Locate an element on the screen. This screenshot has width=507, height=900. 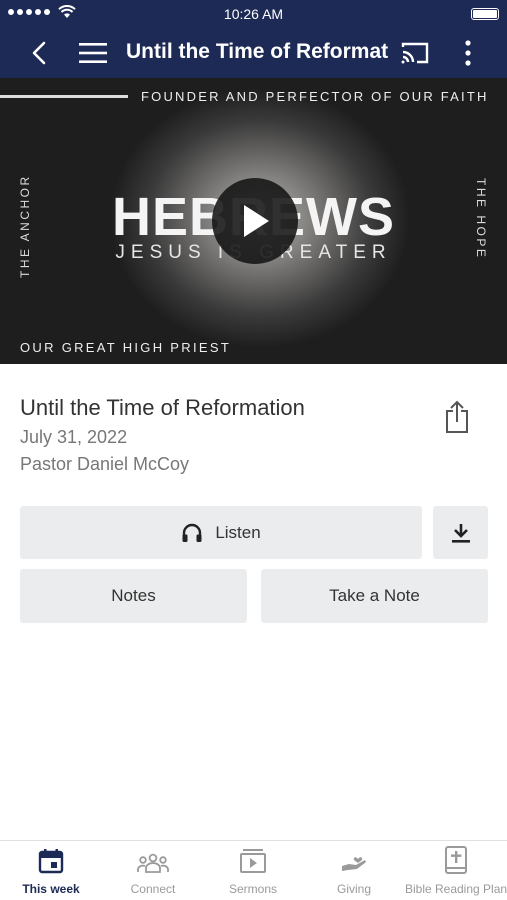
notes-button: Notes is located at coordinates (133, 596).